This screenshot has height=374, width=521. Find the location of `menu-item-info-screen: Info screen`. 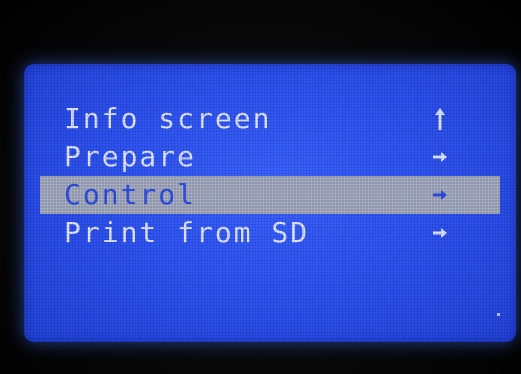

menu-item-info-screen: Info screen is located at coordinates (270, 119).